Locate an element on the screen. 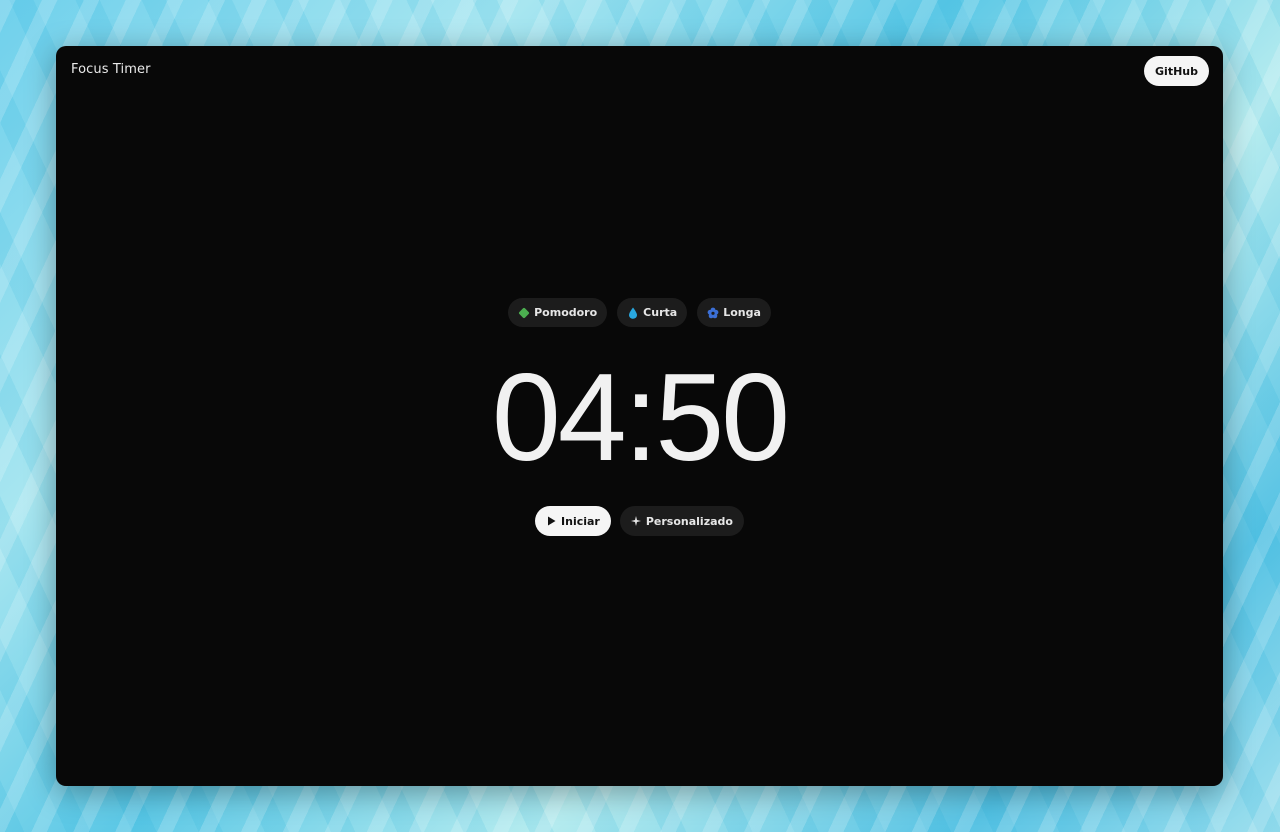 This screenshot has width=1280, height=832. mode-selector: Pomodoro Curta Longa is located at coordinates (639, 312).